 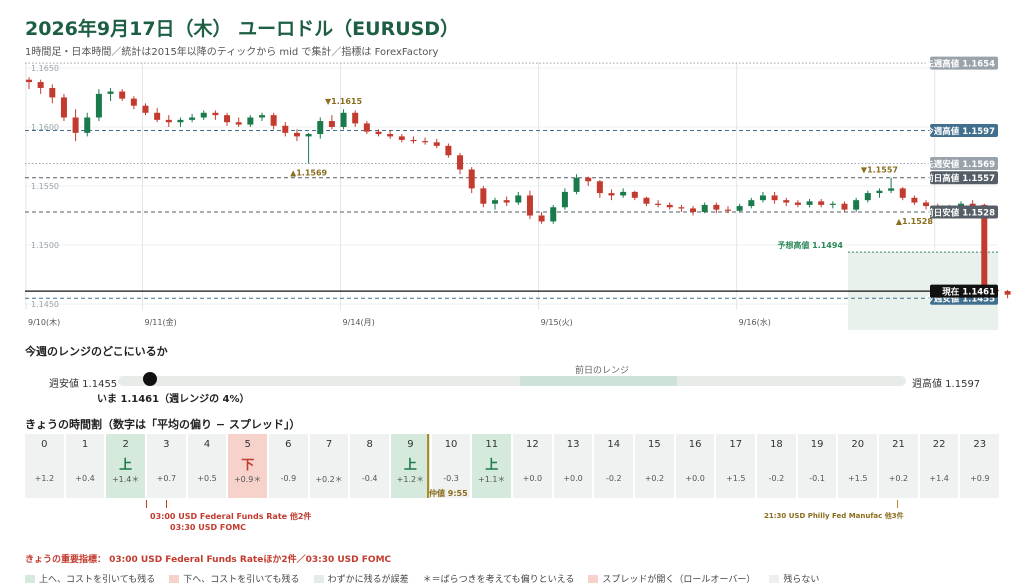 I want to click on hour-value: +0.2＊, so click(x=329, y=479).